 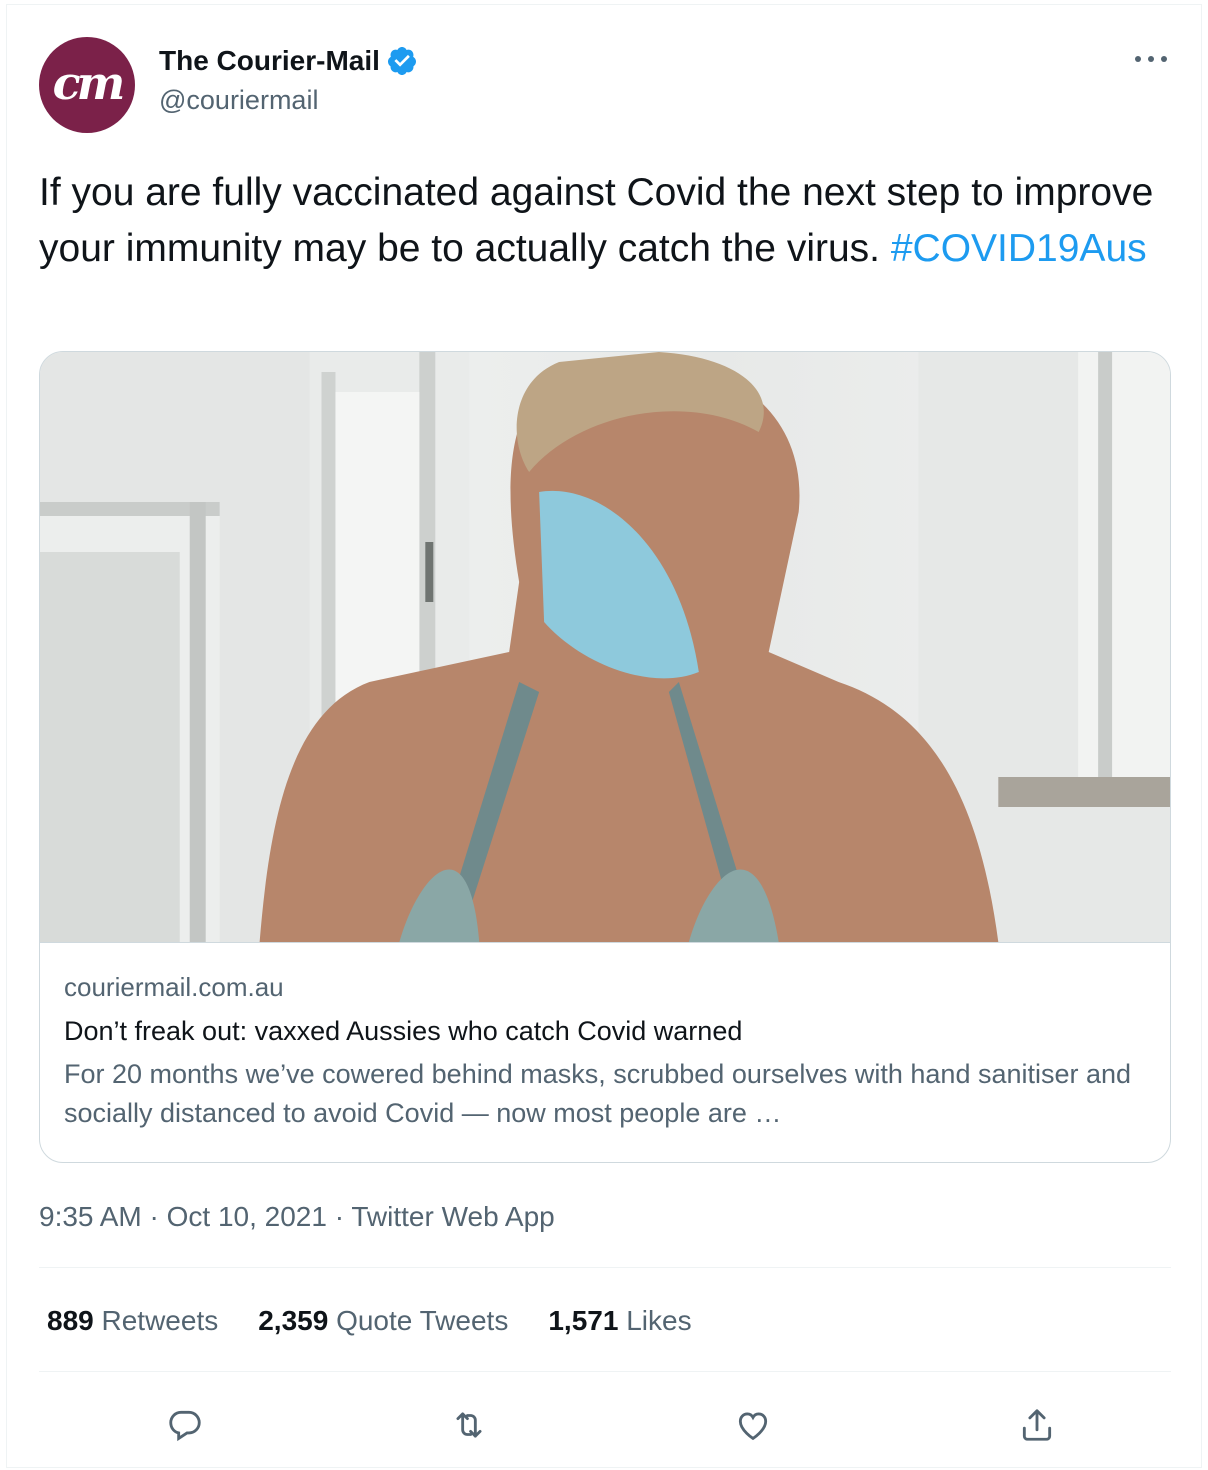 I want to click on quote-tweets-stat: 2,359 Quote Tweets, so click(x=383, y=1321).